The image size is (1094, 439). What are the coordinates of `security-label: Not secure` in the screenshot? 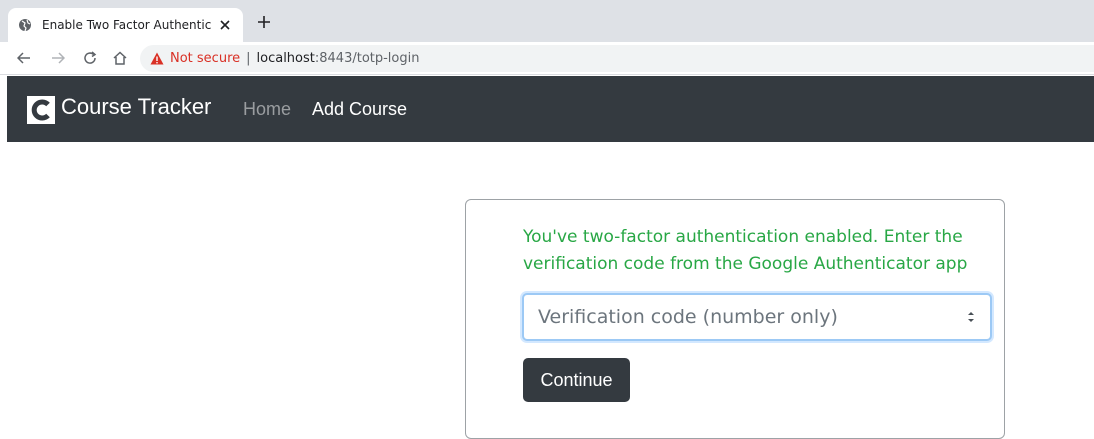 It's located at (205, 58).